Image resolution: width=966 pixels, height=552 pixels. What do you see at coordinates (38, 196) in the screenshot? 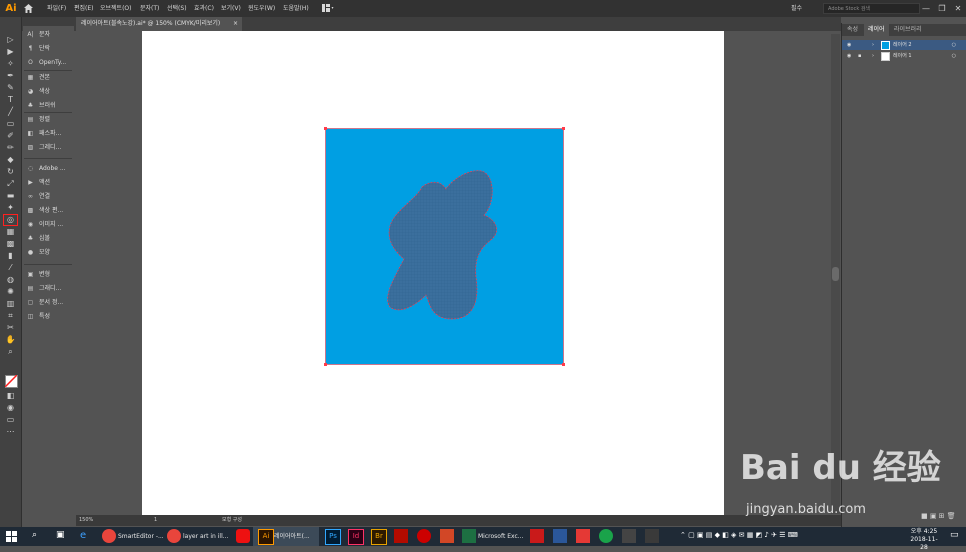
I see `panel-links: ∞ 연결` at bounding box center [38, 196].